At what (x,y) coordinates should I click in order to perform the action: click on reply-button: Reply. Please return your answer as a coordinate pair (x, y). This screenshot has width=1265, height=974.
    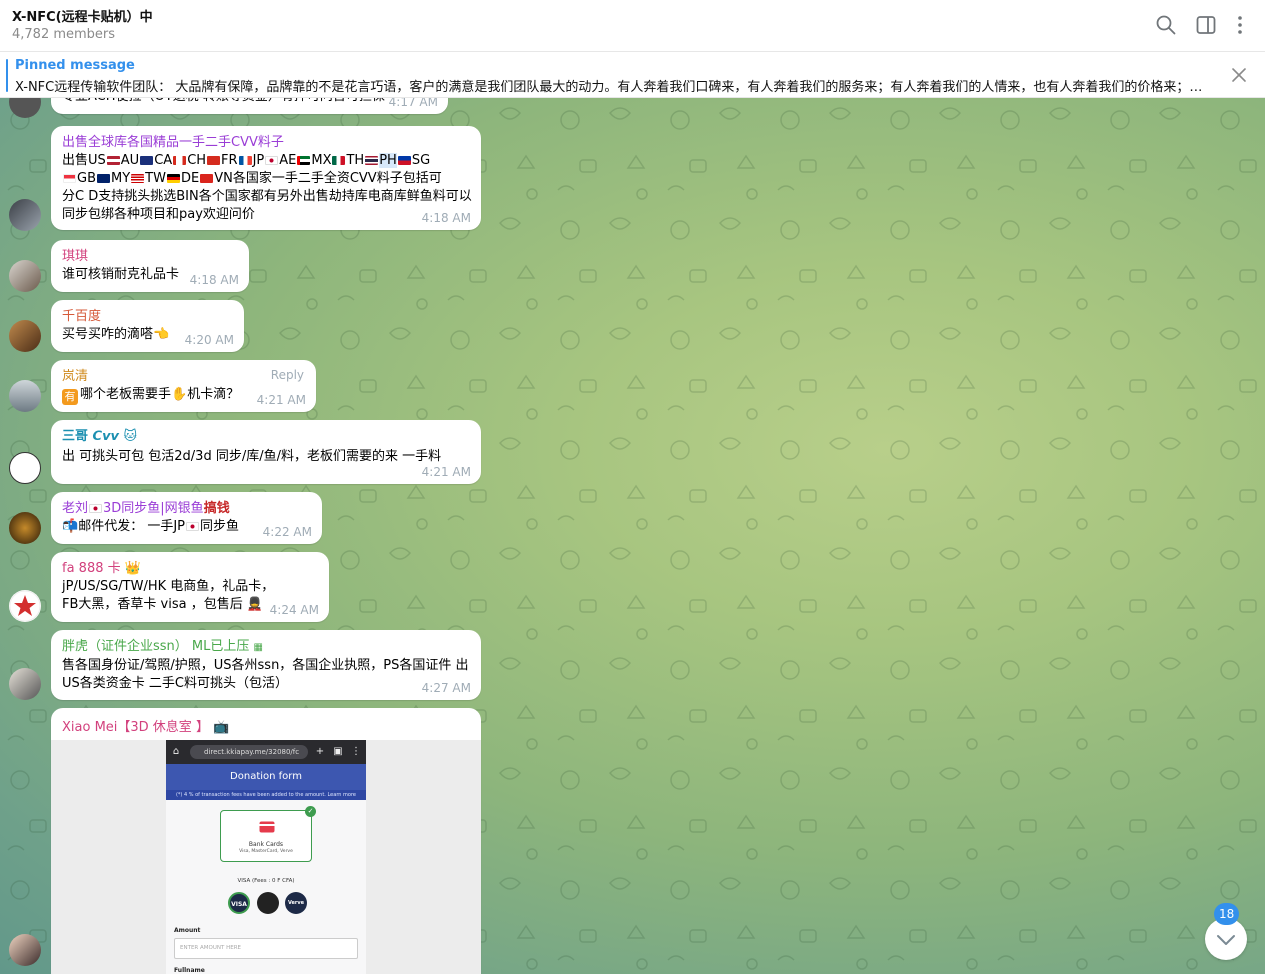
    Looking at the image, I should click on (287, 375).